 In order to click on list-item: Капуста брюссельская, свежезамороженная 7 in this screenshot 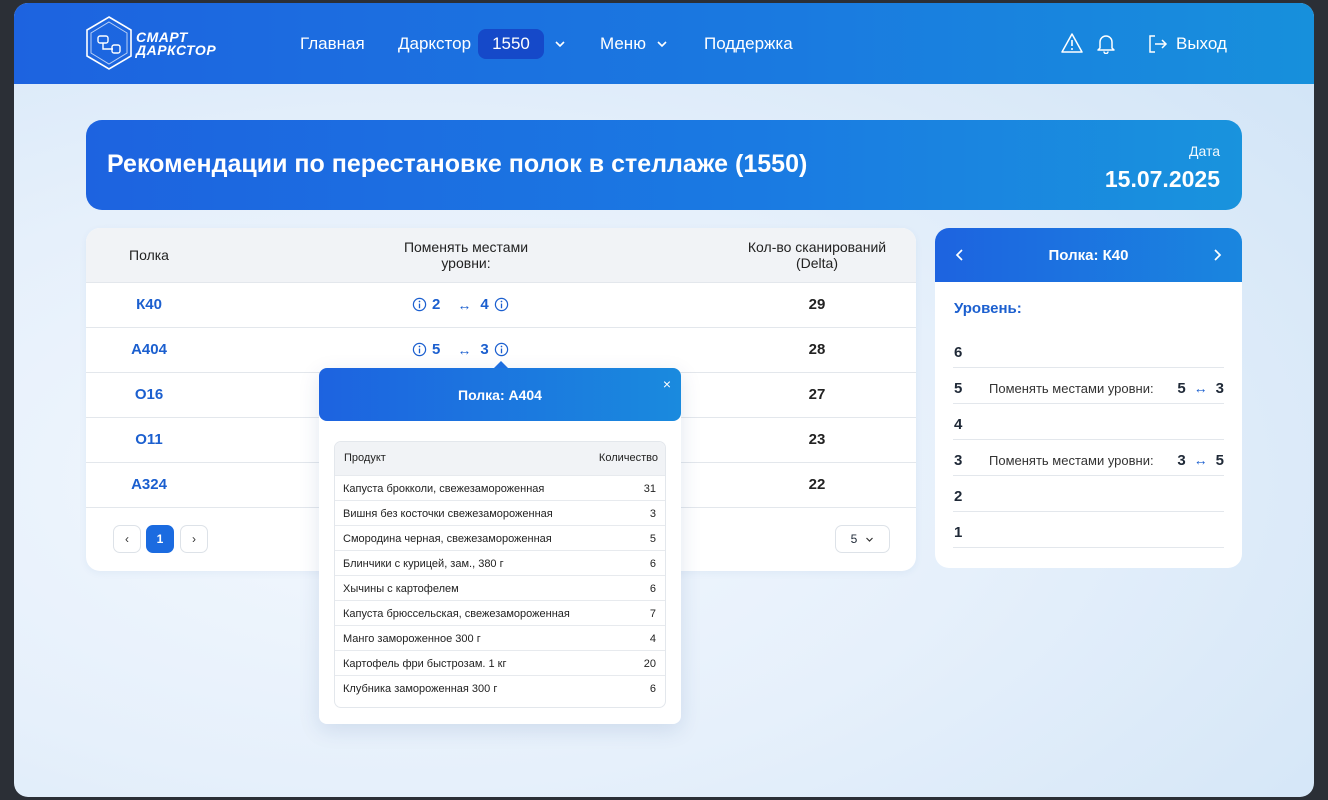, I will do `click(500, 612)`.